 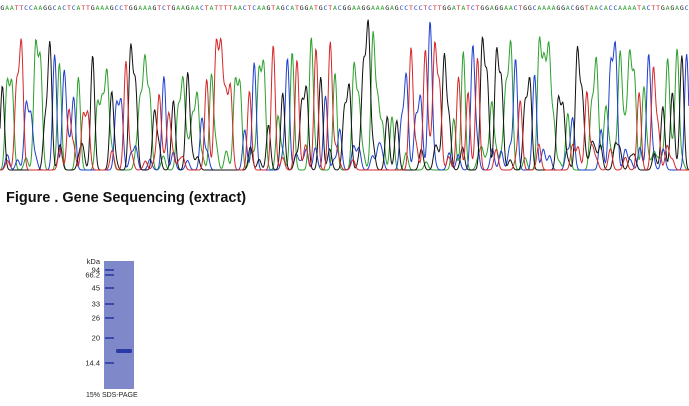 I want to click on gel-caption: 15% SDS-PAGE, so click(x=112, y=395).